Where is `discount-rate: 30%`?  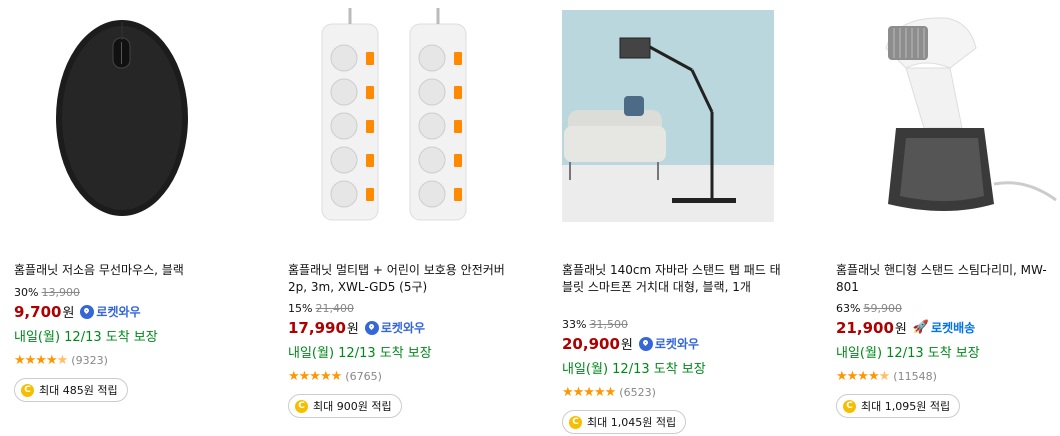 discount-rate: 30% is located at coordinates (26, 292).